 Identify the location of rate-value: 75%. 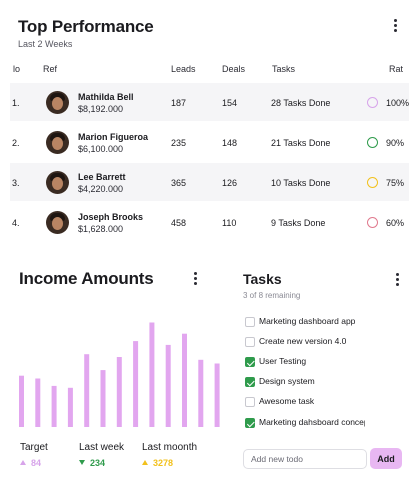
(395, 183).